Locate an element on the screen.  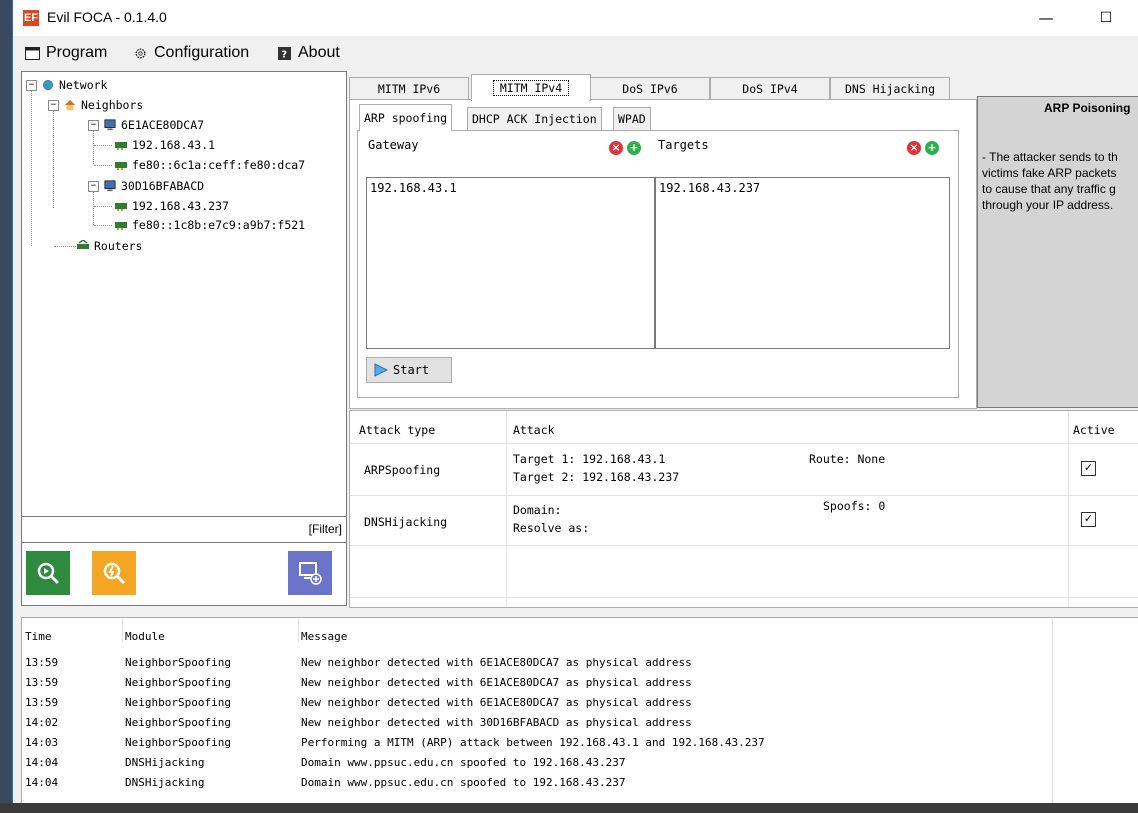
tree-node-ip: fe80::1c8b:e7c9:a9b7:f521 is located at coordinates (209, 225).